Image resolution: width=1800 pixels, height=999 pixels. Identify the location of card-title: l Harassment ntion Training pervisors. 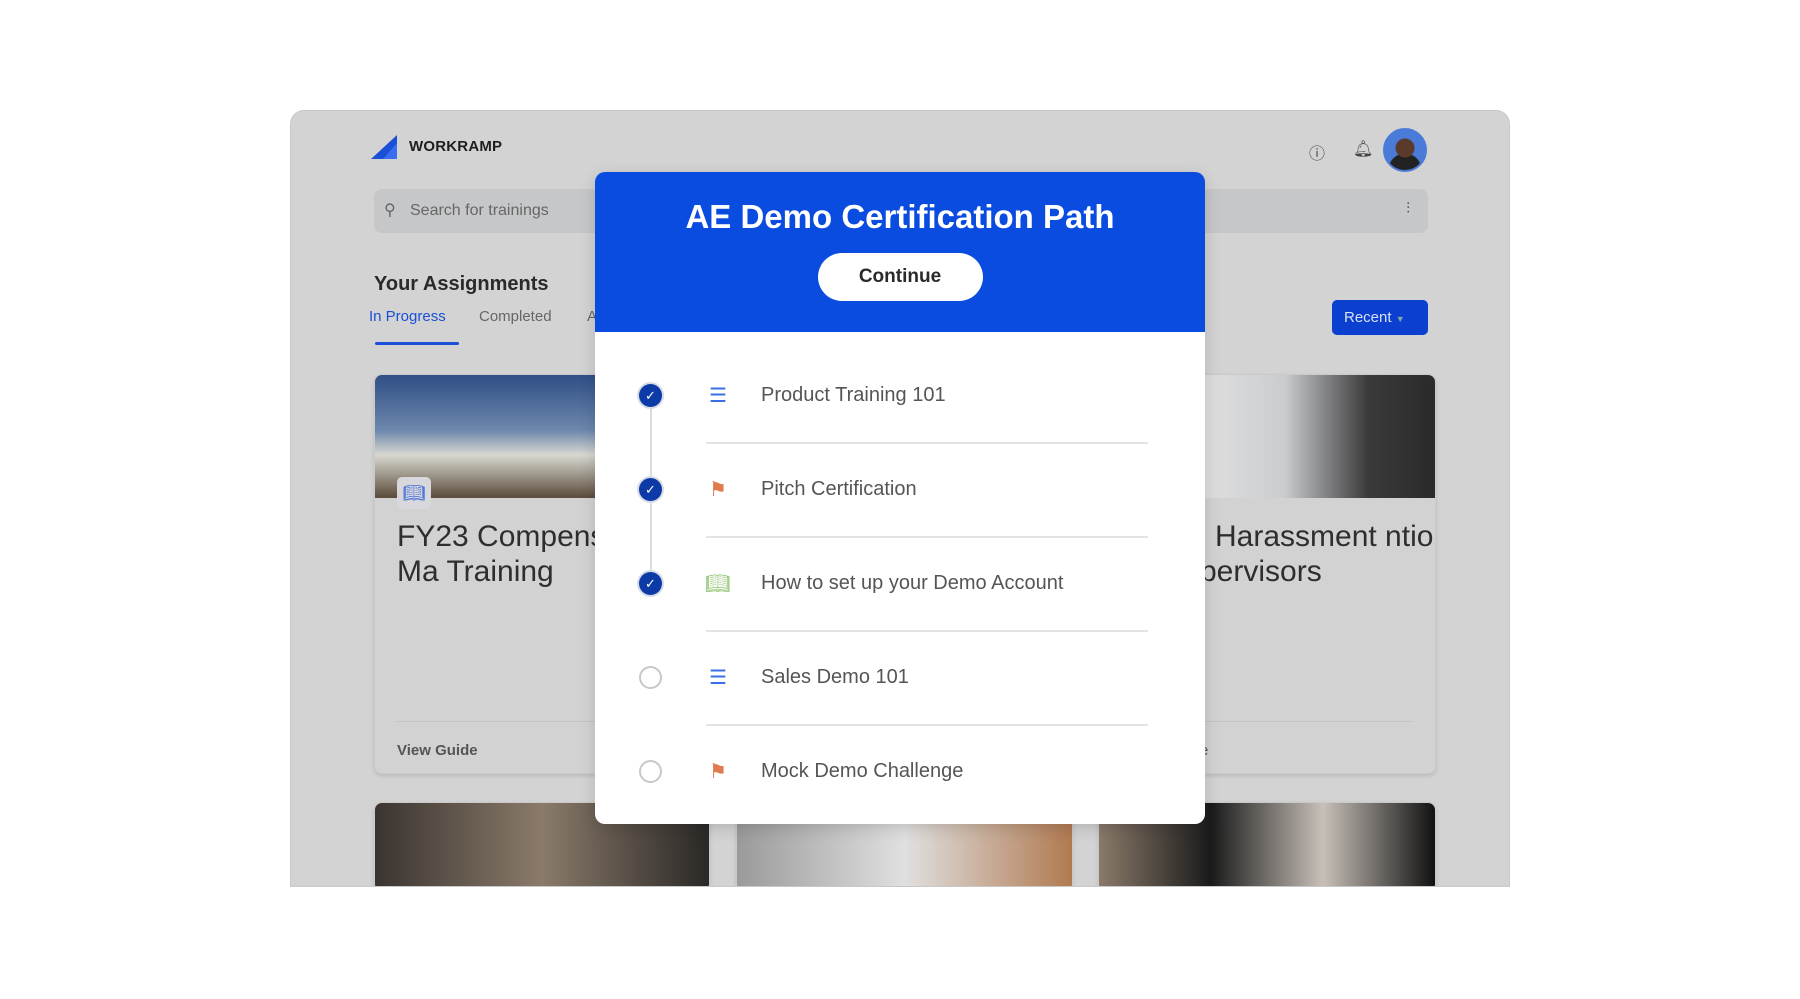
(1317, 554).